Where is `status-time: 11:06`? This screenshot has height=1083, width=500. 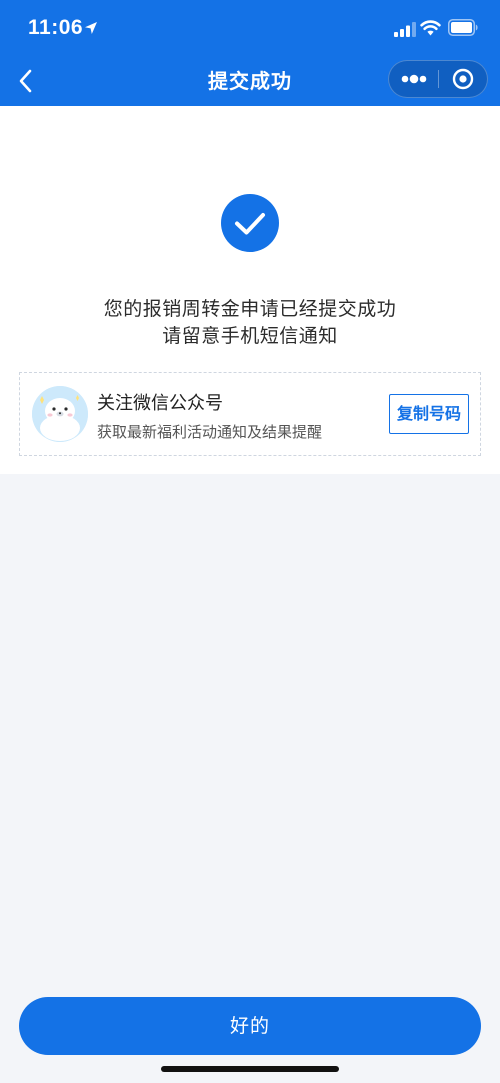 status-time: 11:06 is located at coordinates (56, 27).